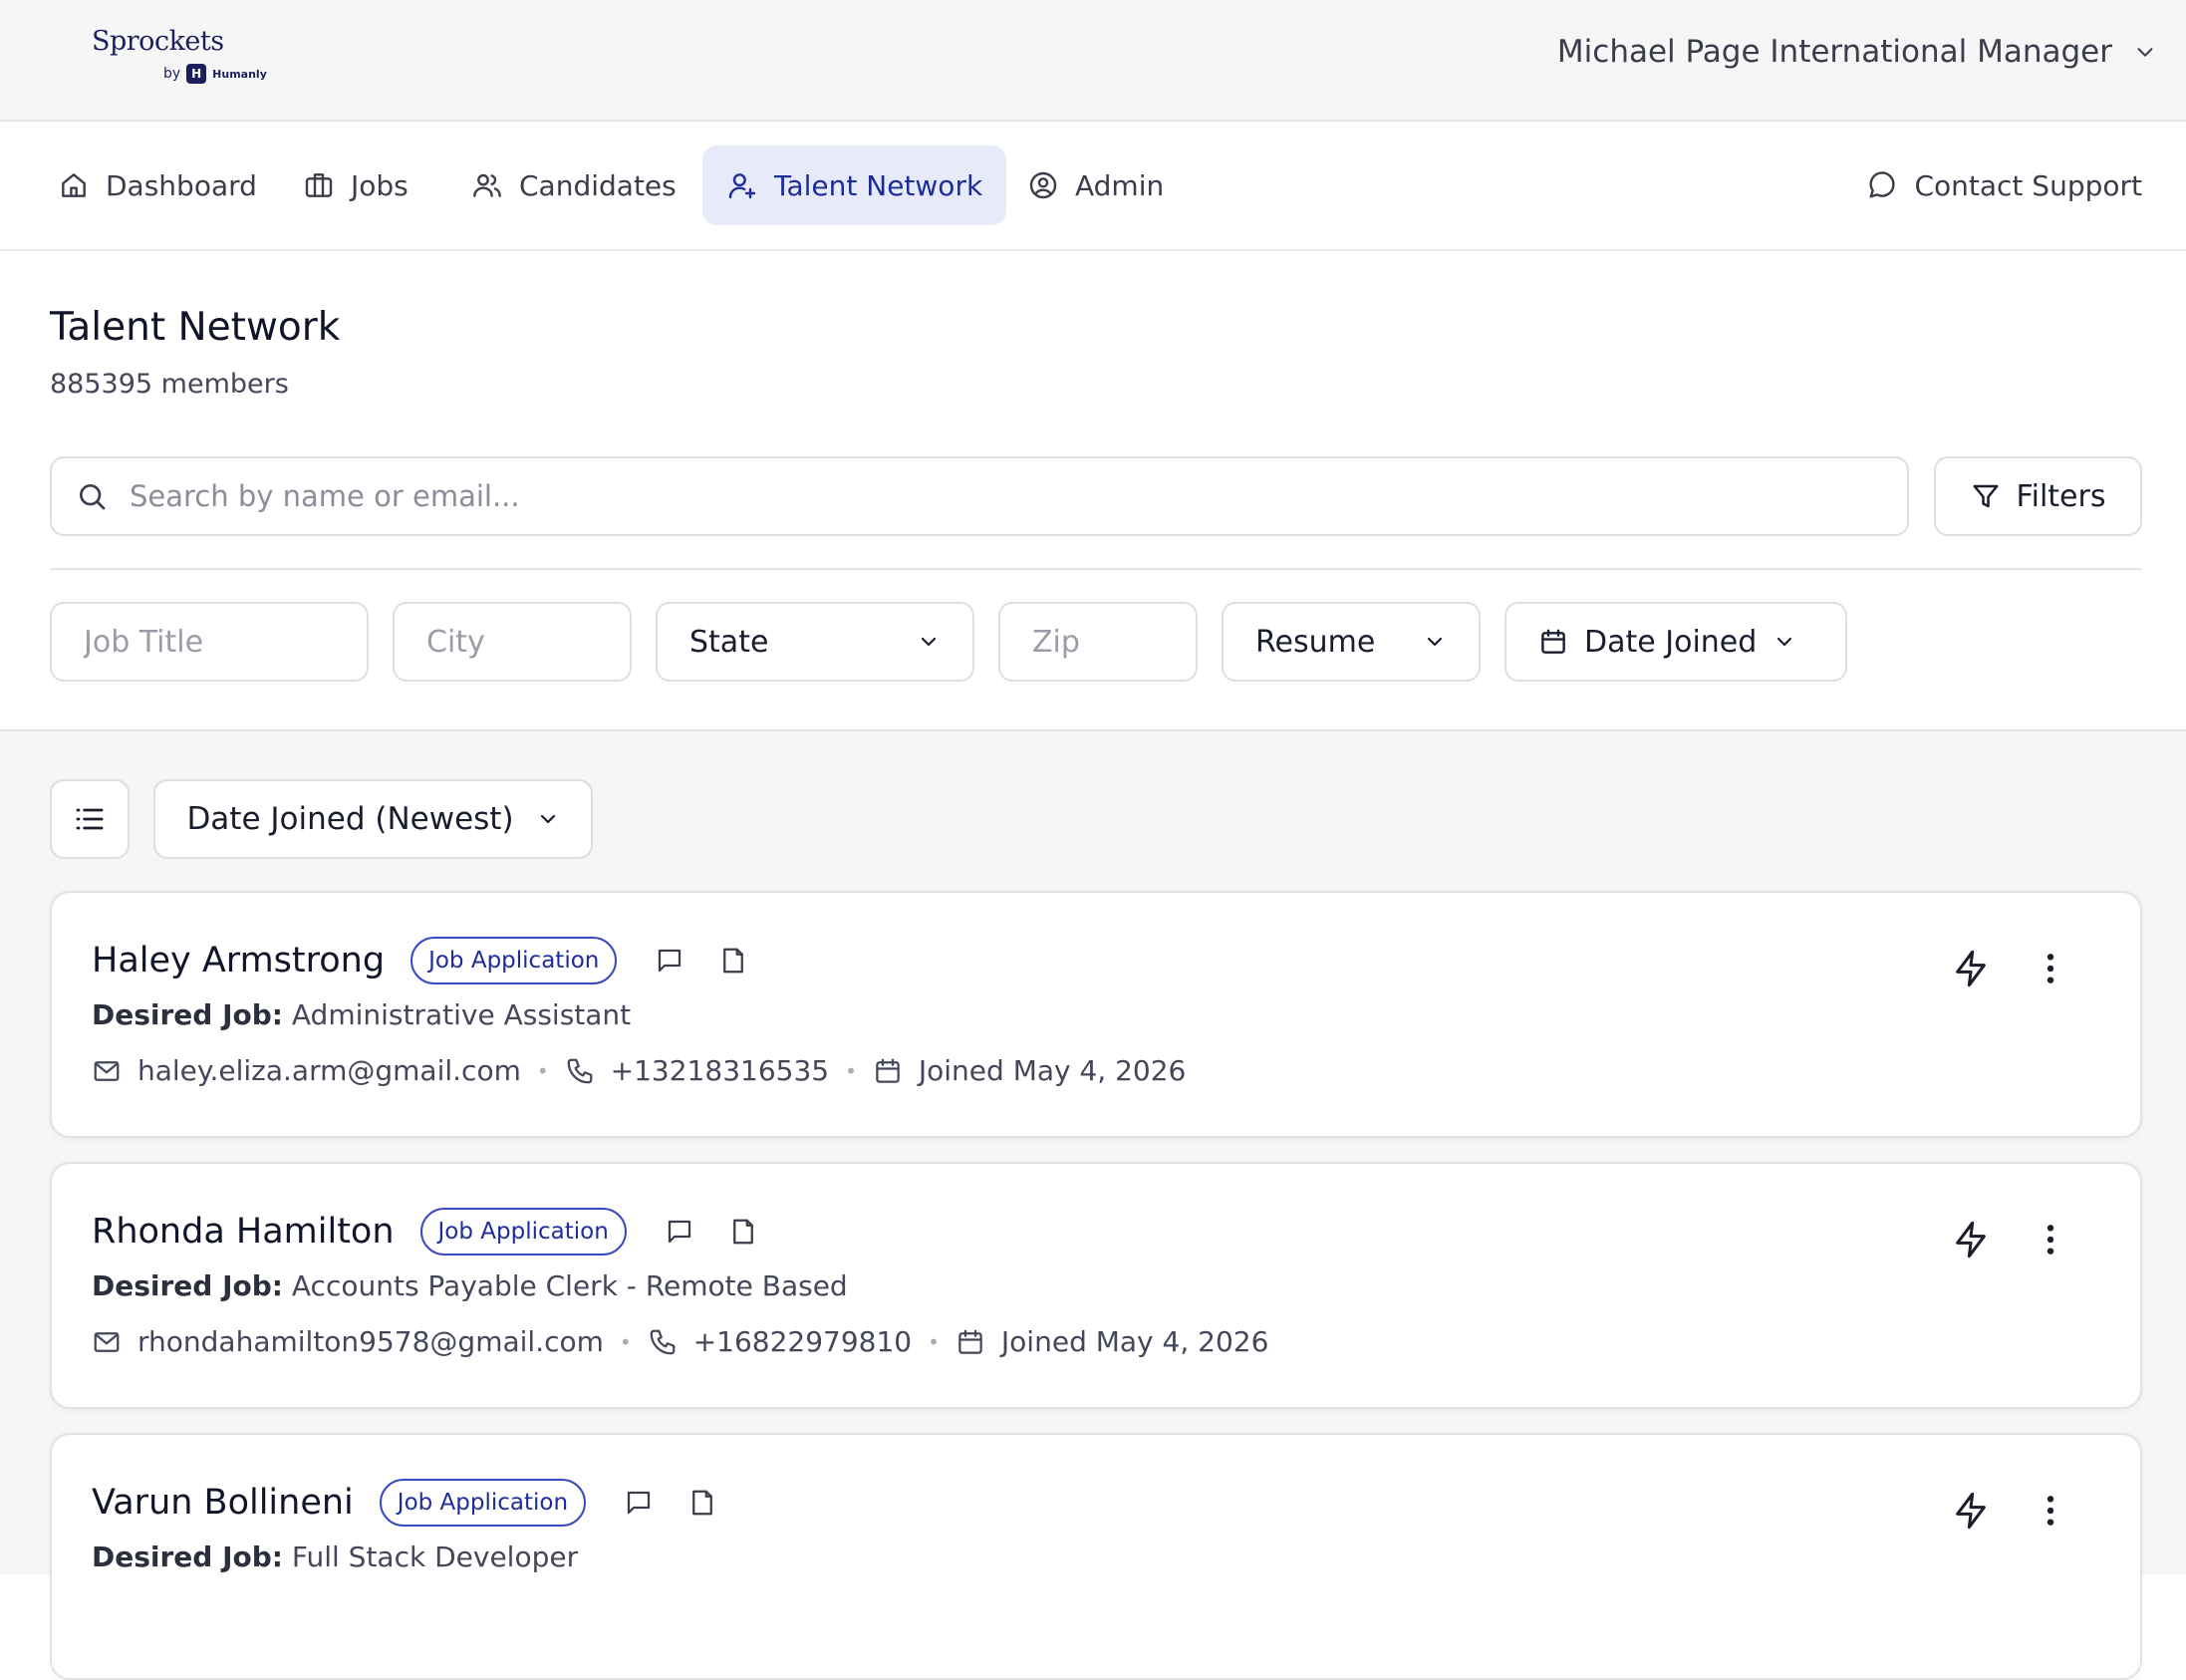  I want to click on nav-label-dashboard: Dashboard, so click(181, 185).